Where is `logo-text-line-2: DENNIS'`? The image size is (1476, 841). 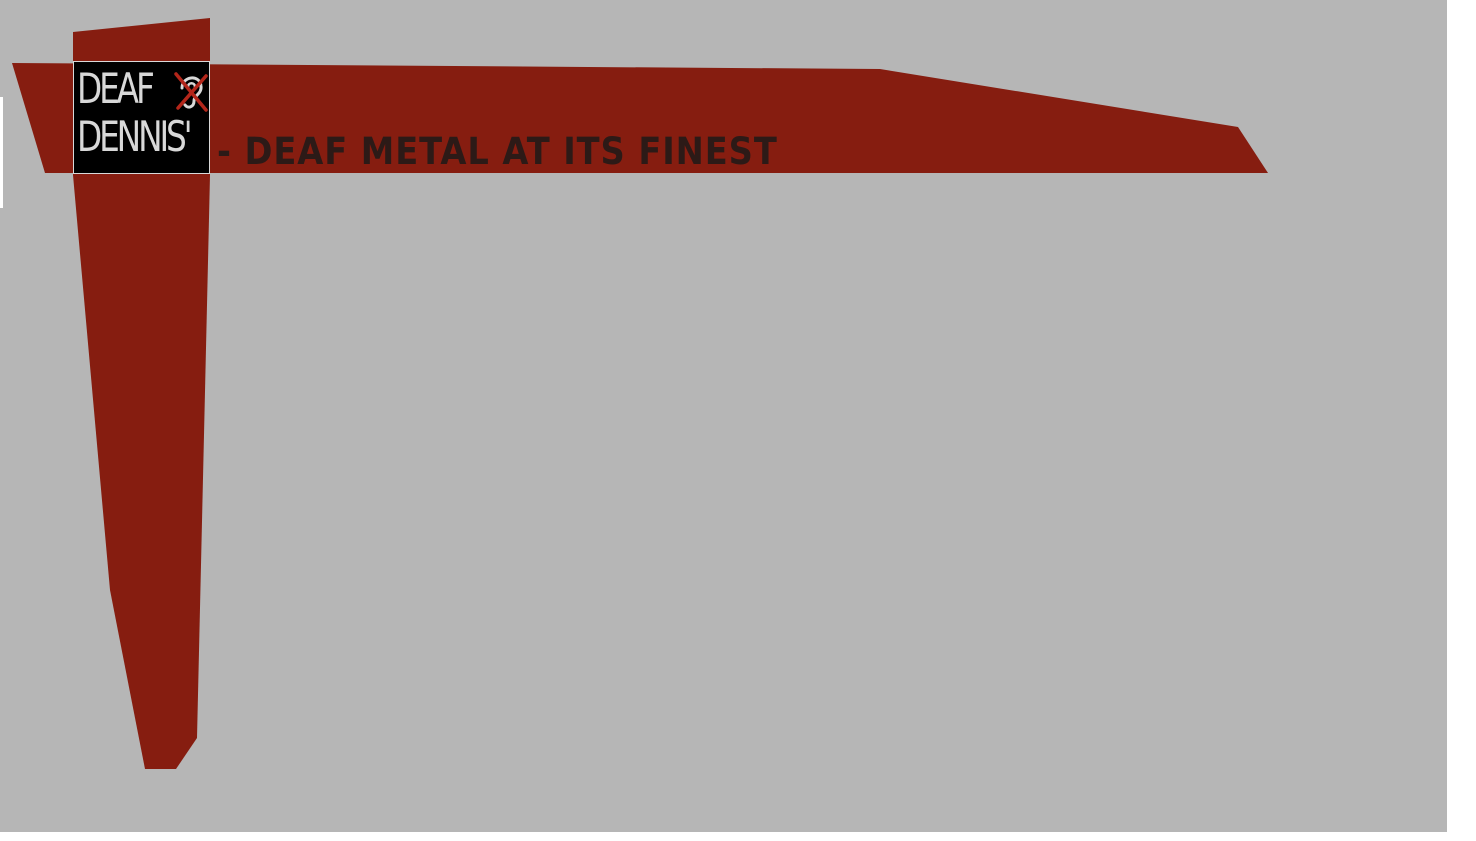 logo-text-line-2: DENNIS' is located at coordinates (135, 136).